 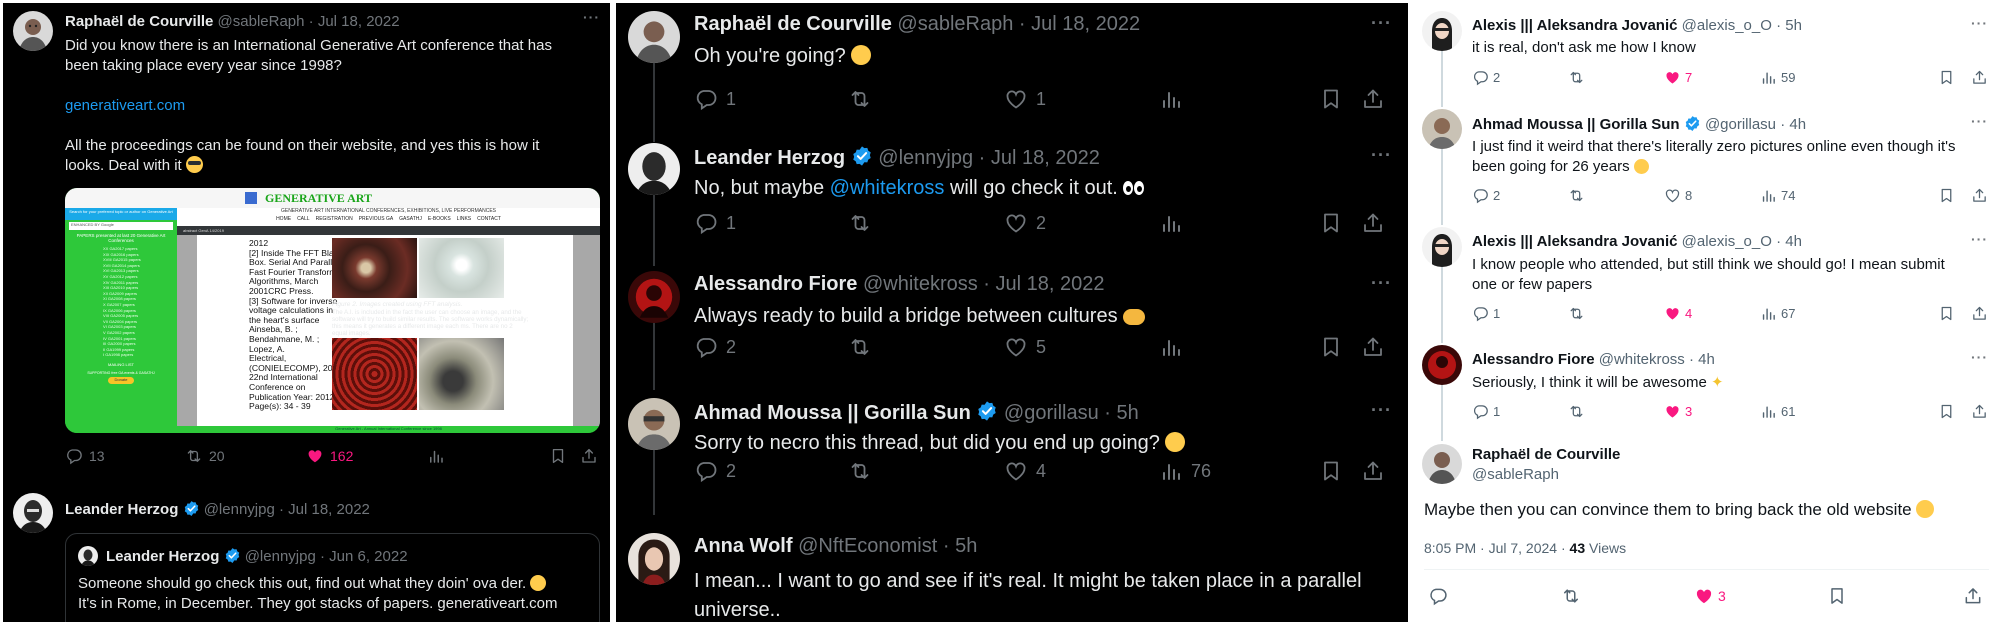 What do you see at coordinates (743, 546) in the screenshot?
I see `author-name: Anna Wolf` at bounding box center [743, 546].